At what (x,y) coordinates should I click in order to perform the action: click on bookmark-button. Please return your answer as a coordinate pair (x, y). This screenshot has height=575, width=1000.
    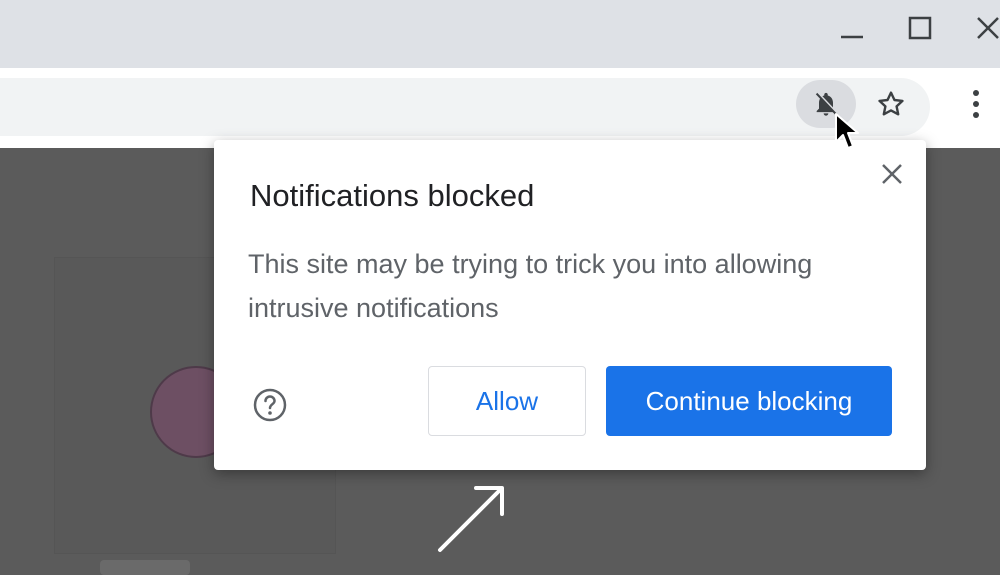
    Looking at the image, I should click on (891, 104).